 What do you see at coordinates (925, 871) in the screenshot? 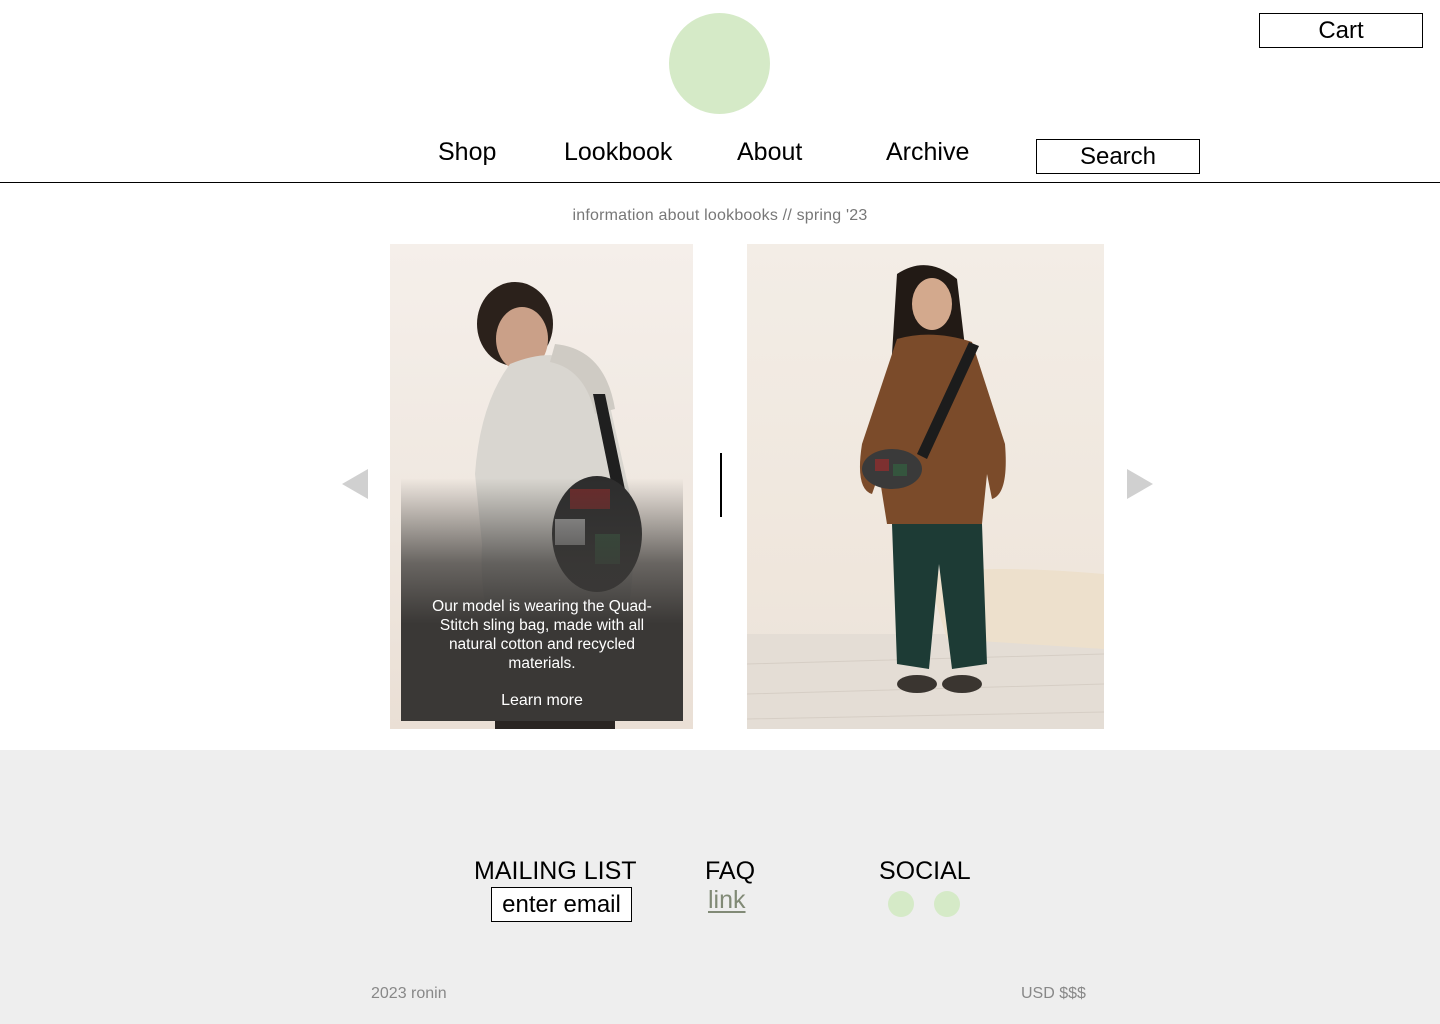
I see `social-heading: SOCIAL` at bounding box center [925, 871].